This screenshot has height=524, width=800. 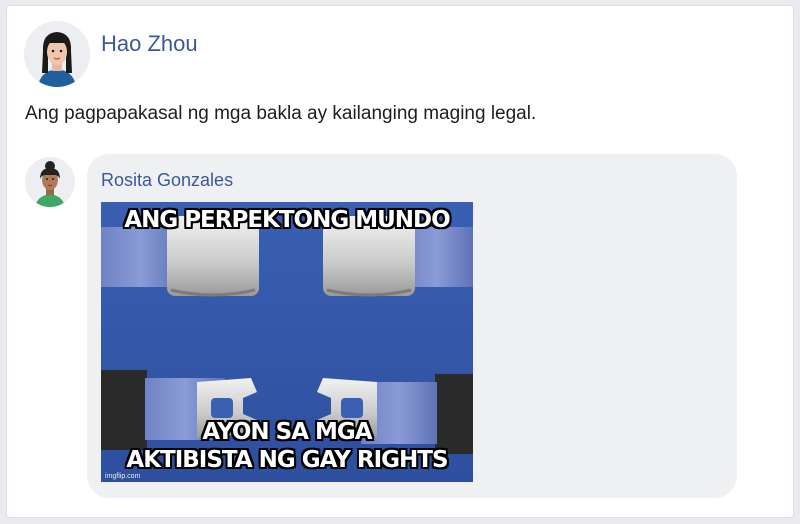 I want to click on comment-author-name: Rosita Gonzales, so click(x=167, y=180).